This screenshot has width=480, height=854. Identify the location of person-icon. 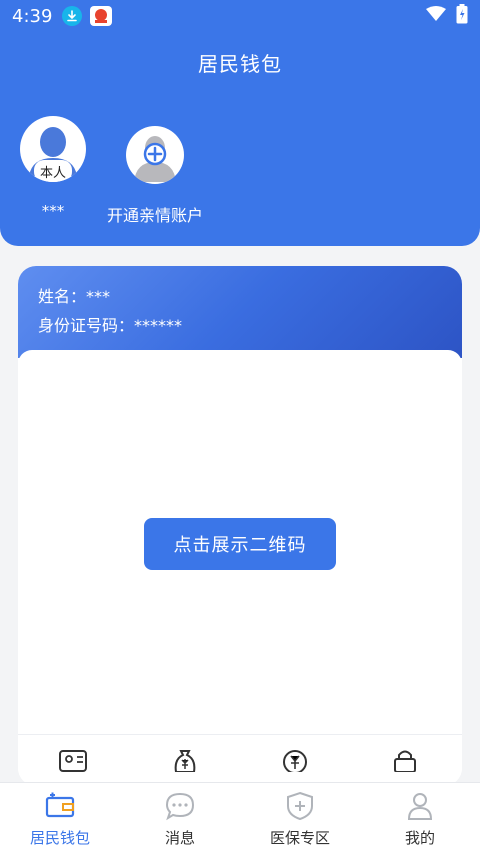
(420, 806).